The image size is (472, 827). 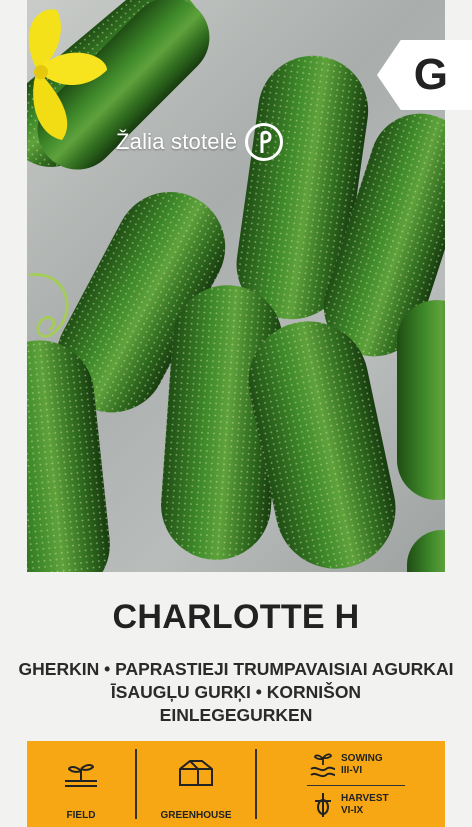 What do you see at coordinates (352, 770) in the screenshot?
I see `sowing-period: III-VI` at bounding box center [352, 770].